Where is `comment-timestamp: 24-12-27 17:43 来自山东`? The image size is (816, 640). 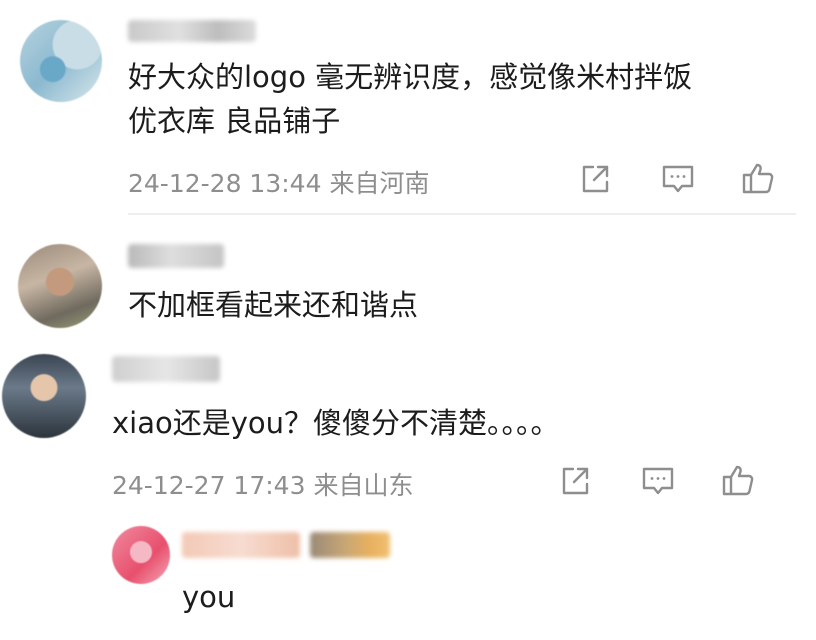 comment-timestamp: 24-12-27 17:43 来自山东 is located at coordinates (262, 484).